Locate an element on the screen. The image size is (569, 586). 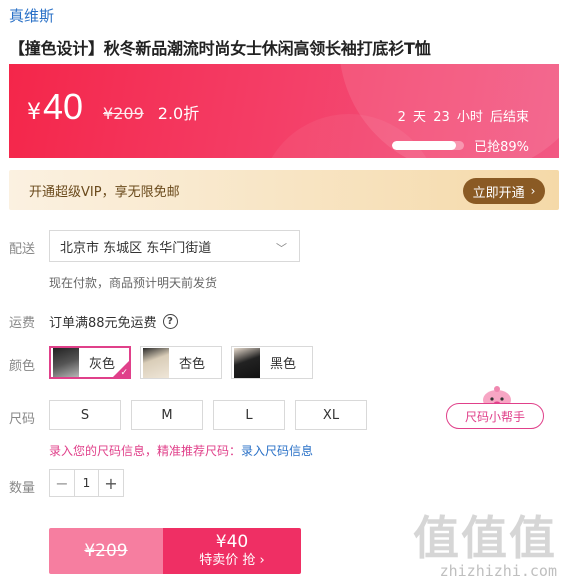
product-title: 【撞色设计】秋冬新品潮流时尚女士休闲高领长袖打底衫T恤 is located at coordinates (220, 48).